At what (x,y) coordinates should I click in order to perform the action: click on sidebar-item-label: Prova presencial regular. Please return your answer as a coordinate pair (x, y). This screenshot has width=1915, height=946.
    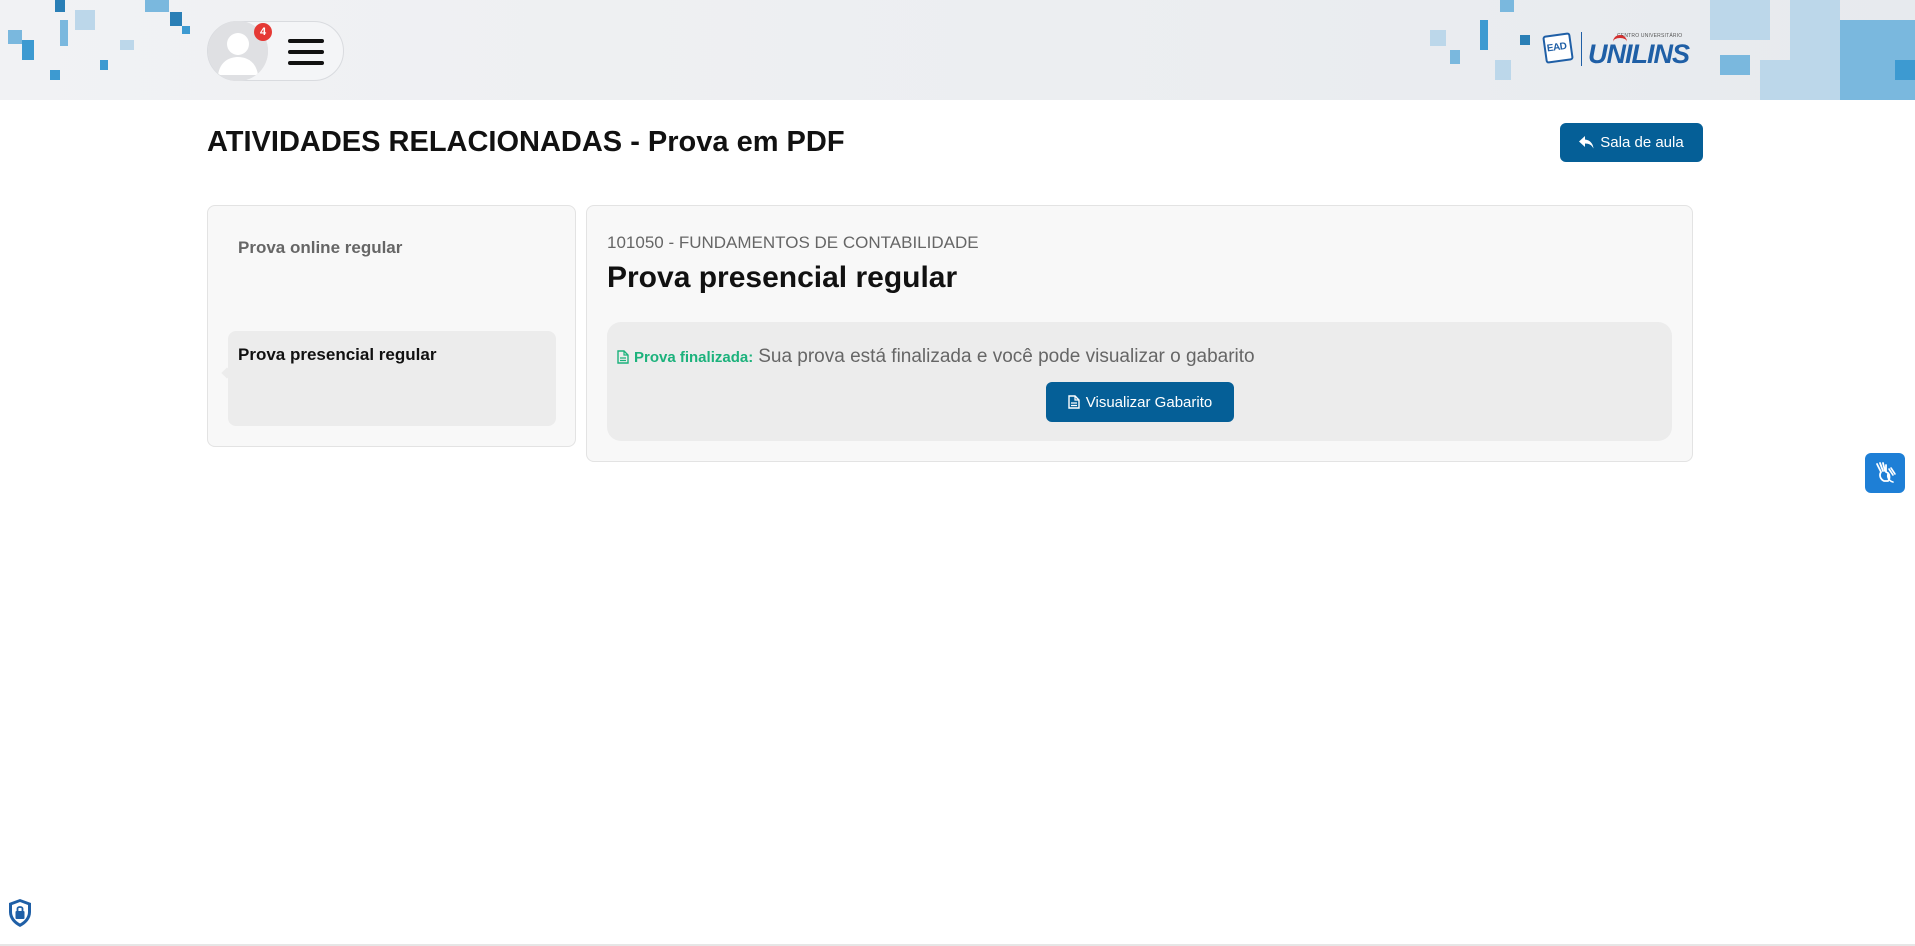
    Looking at the image, I should click on (337, 354).